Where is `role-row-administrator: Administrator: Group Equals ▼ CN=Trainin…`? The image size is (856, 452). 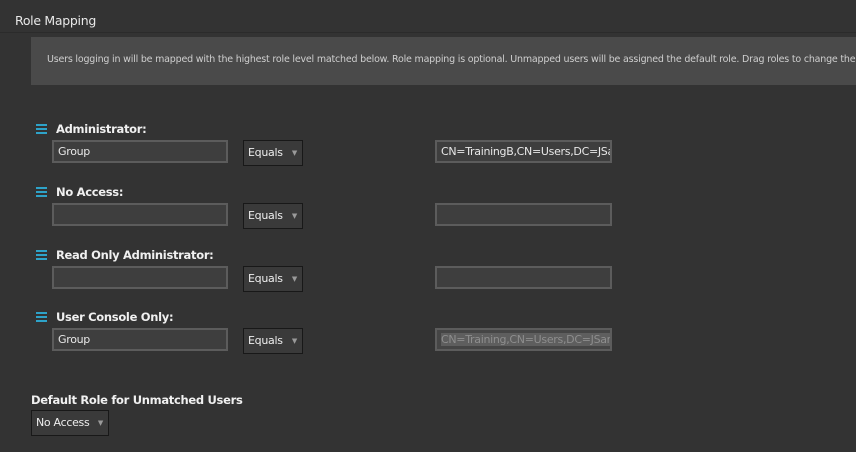 role-row-administrator: Administrator: Group Equals ▼ CN=Trainin… is located at coordinates (428, 152).